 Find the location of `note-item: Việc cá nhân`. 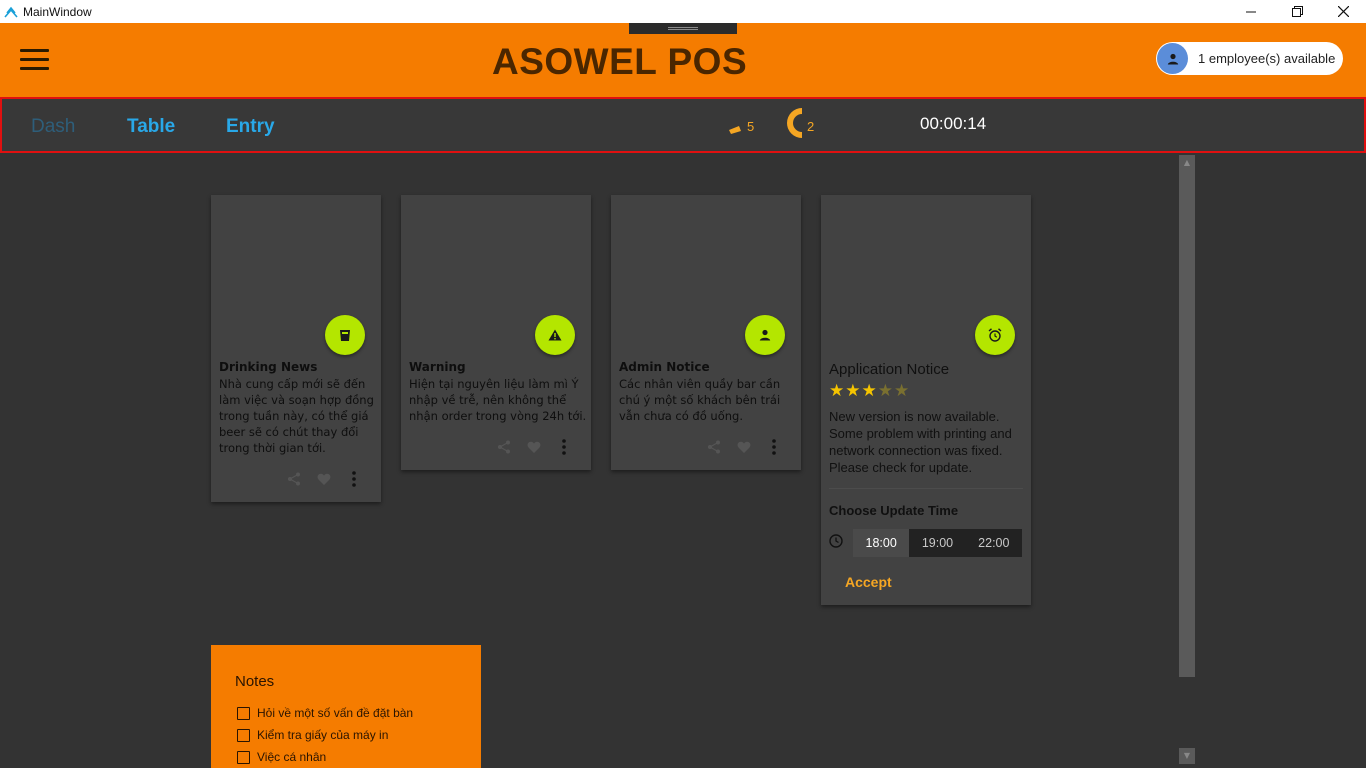

note-item: Việc cá nhân is located at coordinates (281, 757).